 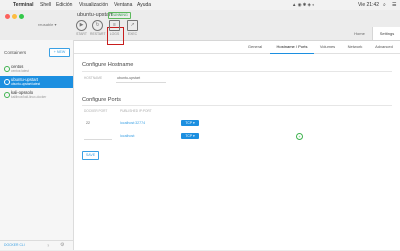 I want to click on menu-item-visualizacion: Visualización, so click(x=93, y=5).